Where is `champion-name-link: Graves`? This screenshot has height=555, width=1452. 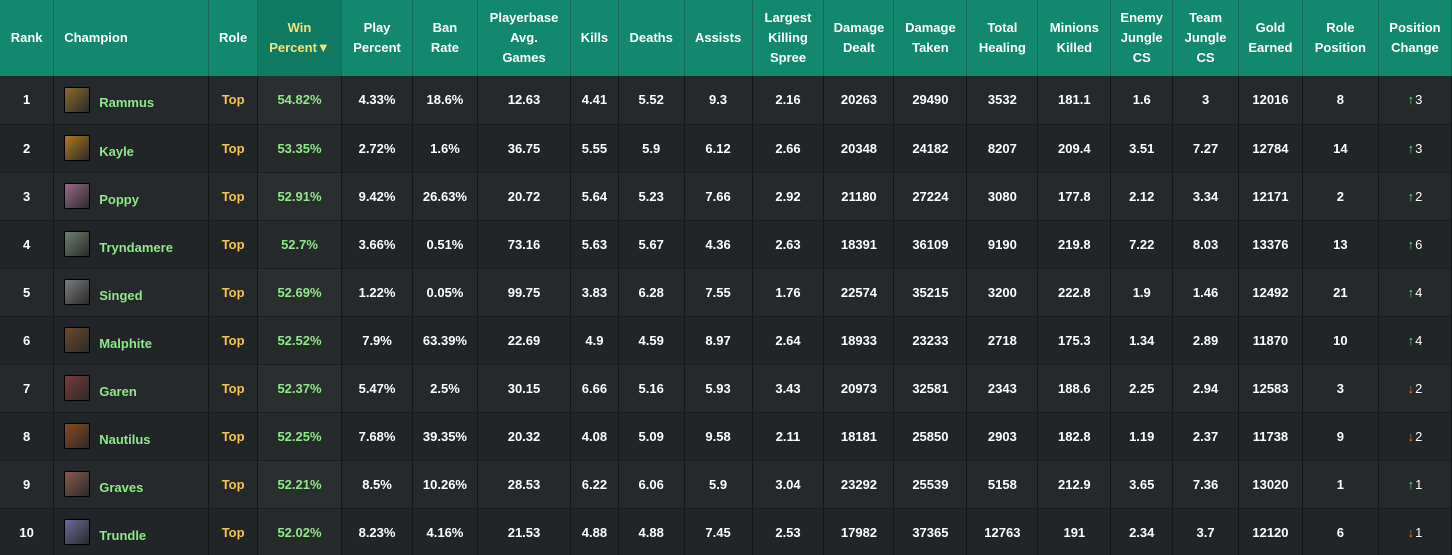 champion-name-link: Graves is located at coordinates (121, 487).